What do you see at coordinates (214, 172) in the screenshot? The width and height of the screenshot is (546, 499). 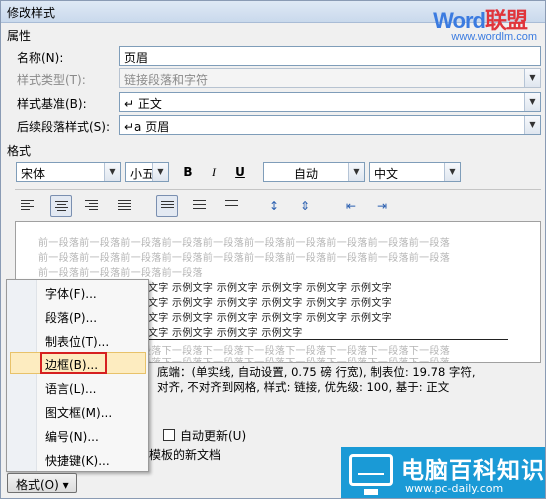 I see `italic-button: I` at bounding box center [214, 172].